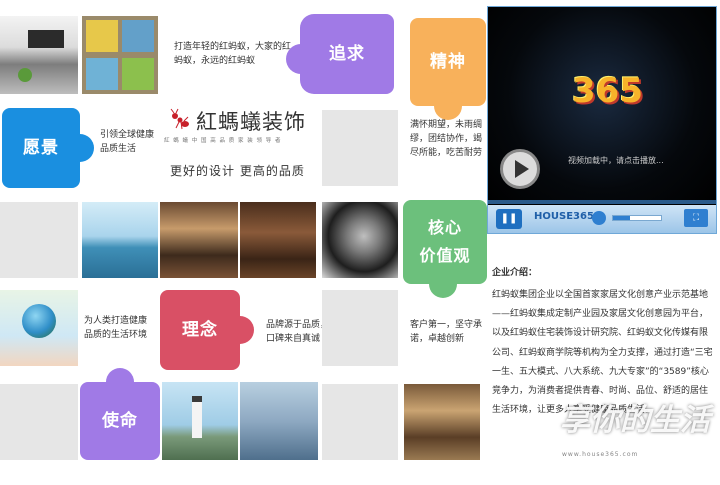 The image size is (720, 485). What do you see at coordinates (599, 218) in the screenshot?
I see `volume-icon` at bounding box center [599, 218].